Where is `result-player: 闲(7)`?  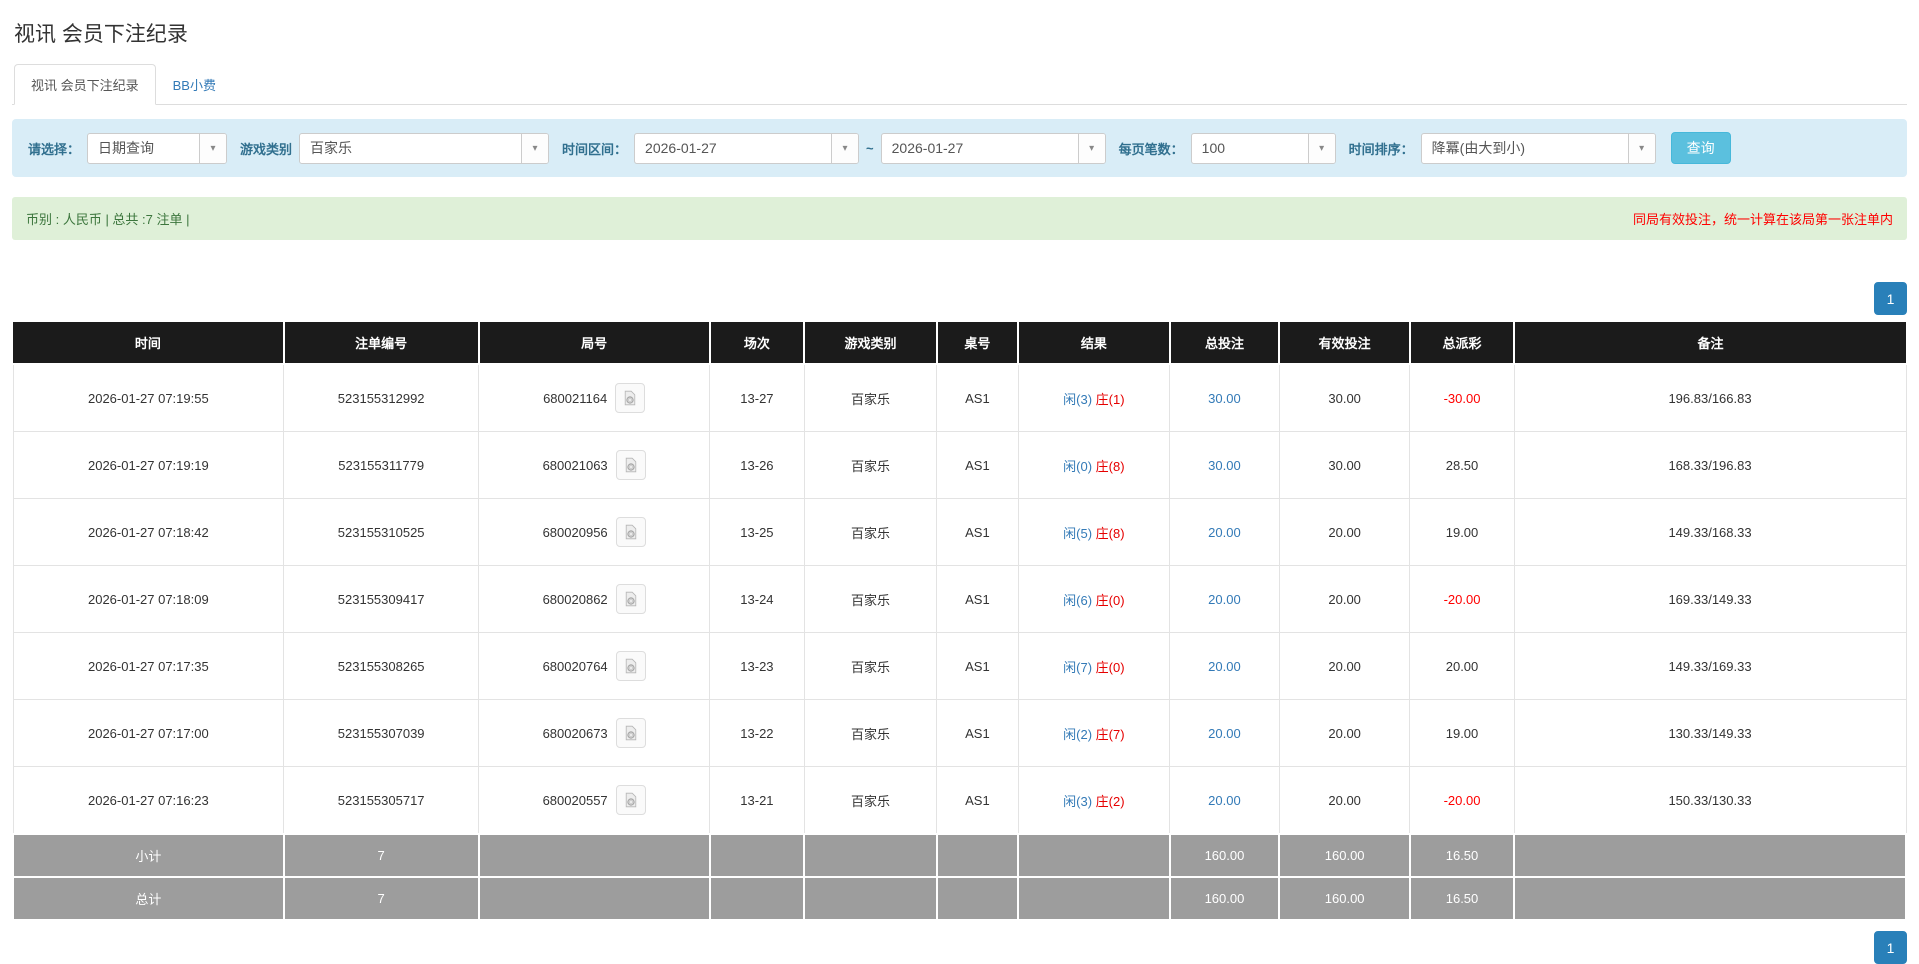 result-player: 闲(7) is located at coordinates (1078, 667).